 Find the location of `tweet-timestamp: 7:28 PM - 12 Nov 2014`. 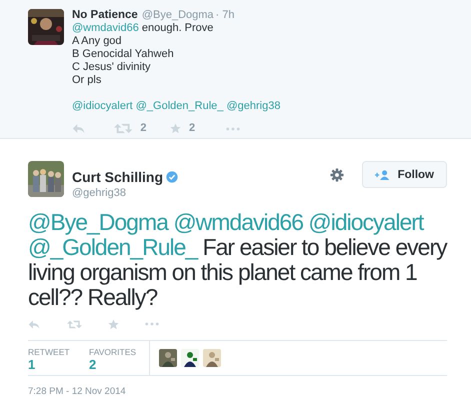

tweet-timestamp: 7:28 PM - 12 Nov 2014 is located at coordinates (77, 391).